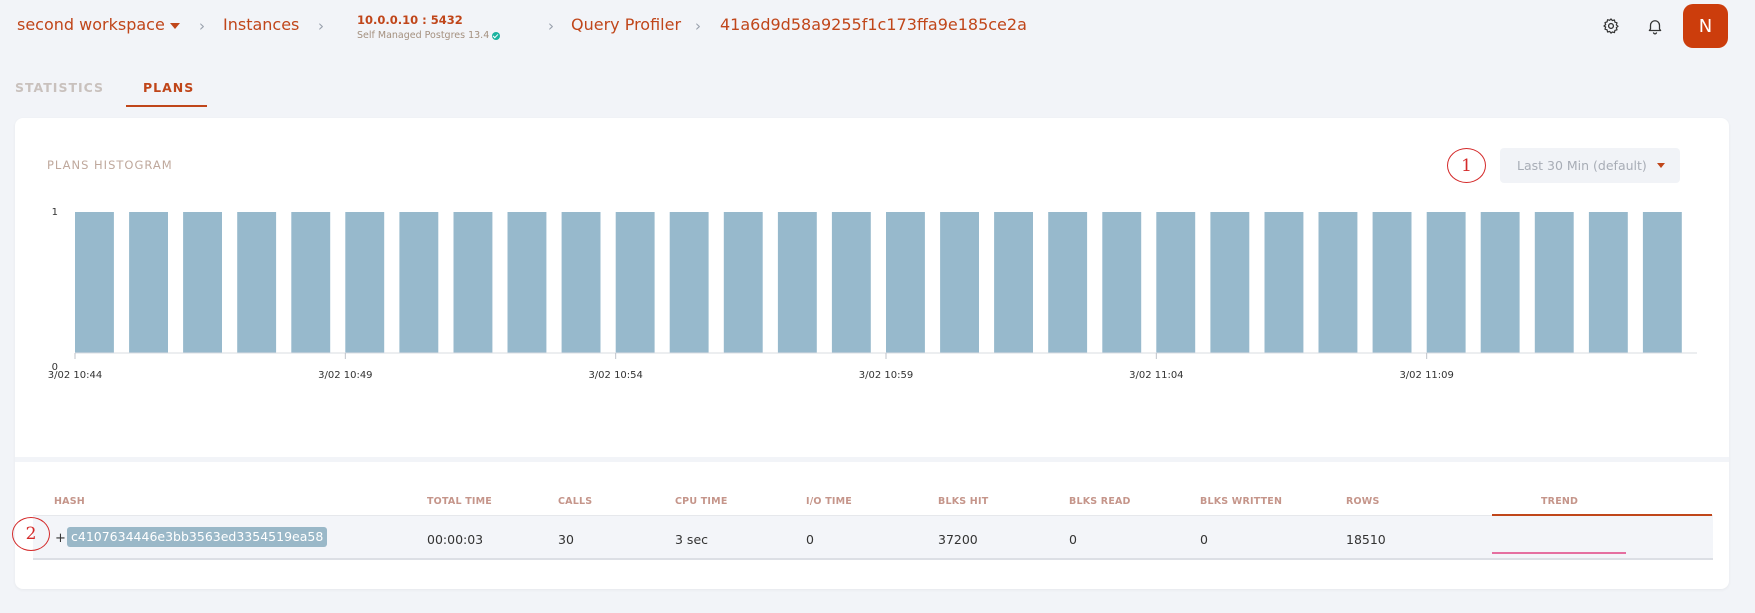 The image size is (1755, 613). I want to click on tab-statistics: STATISTICS, so click(59, 87).